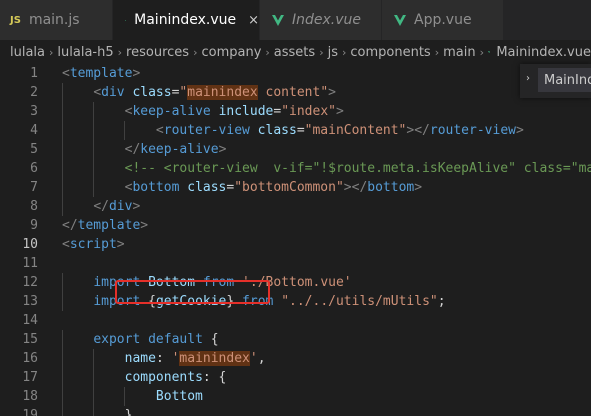 This screenshot has height=416, width=591. What do you see at coordinates (459, 52) in the screenshot?
I see `breadcrumb-item: main` at bounding box center [459, 52].